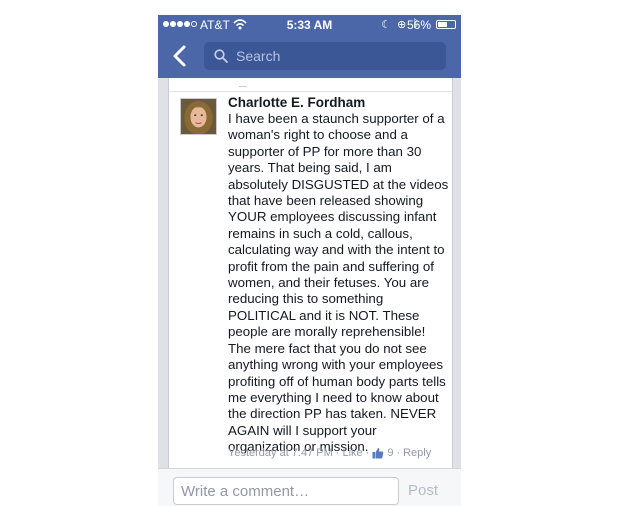  What do you see at coordinates (423, 490) in the screenshot?
I see `post-button: Post` at bounding box center [423, 490].